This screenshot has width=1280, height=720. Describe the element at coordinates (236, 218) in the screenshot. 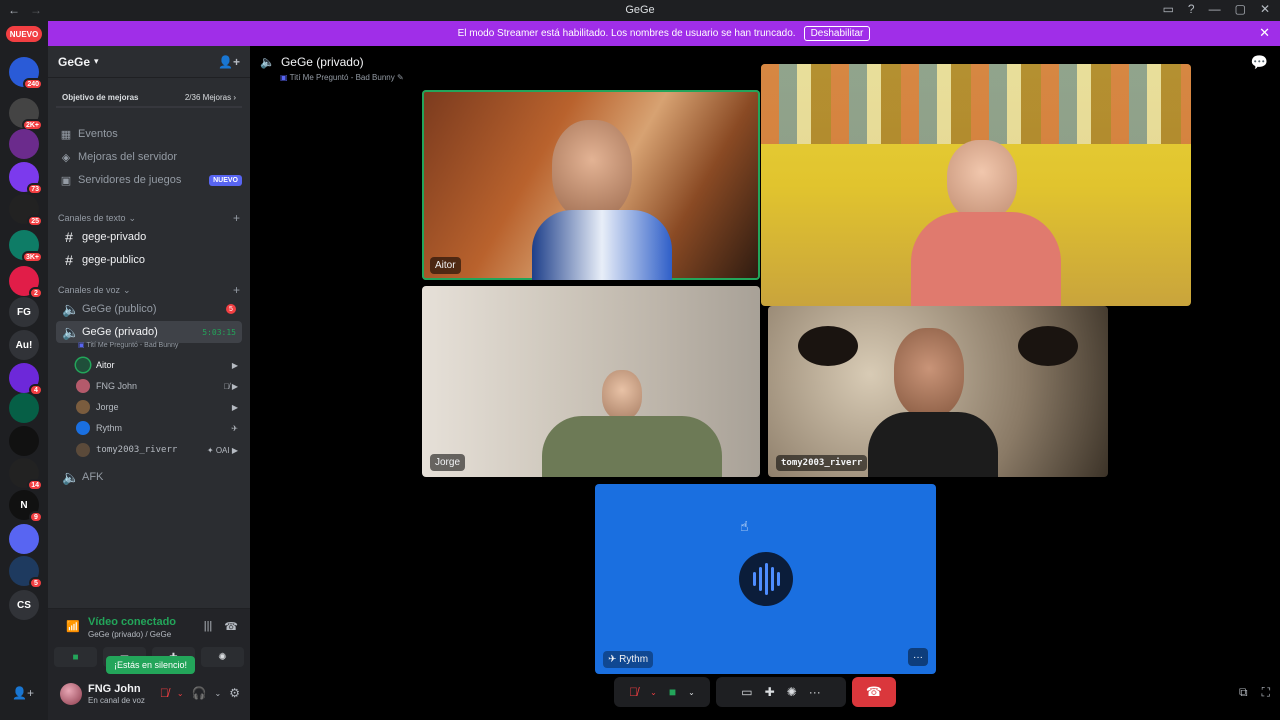

I see `add-text-channel-icon: +` at that location.